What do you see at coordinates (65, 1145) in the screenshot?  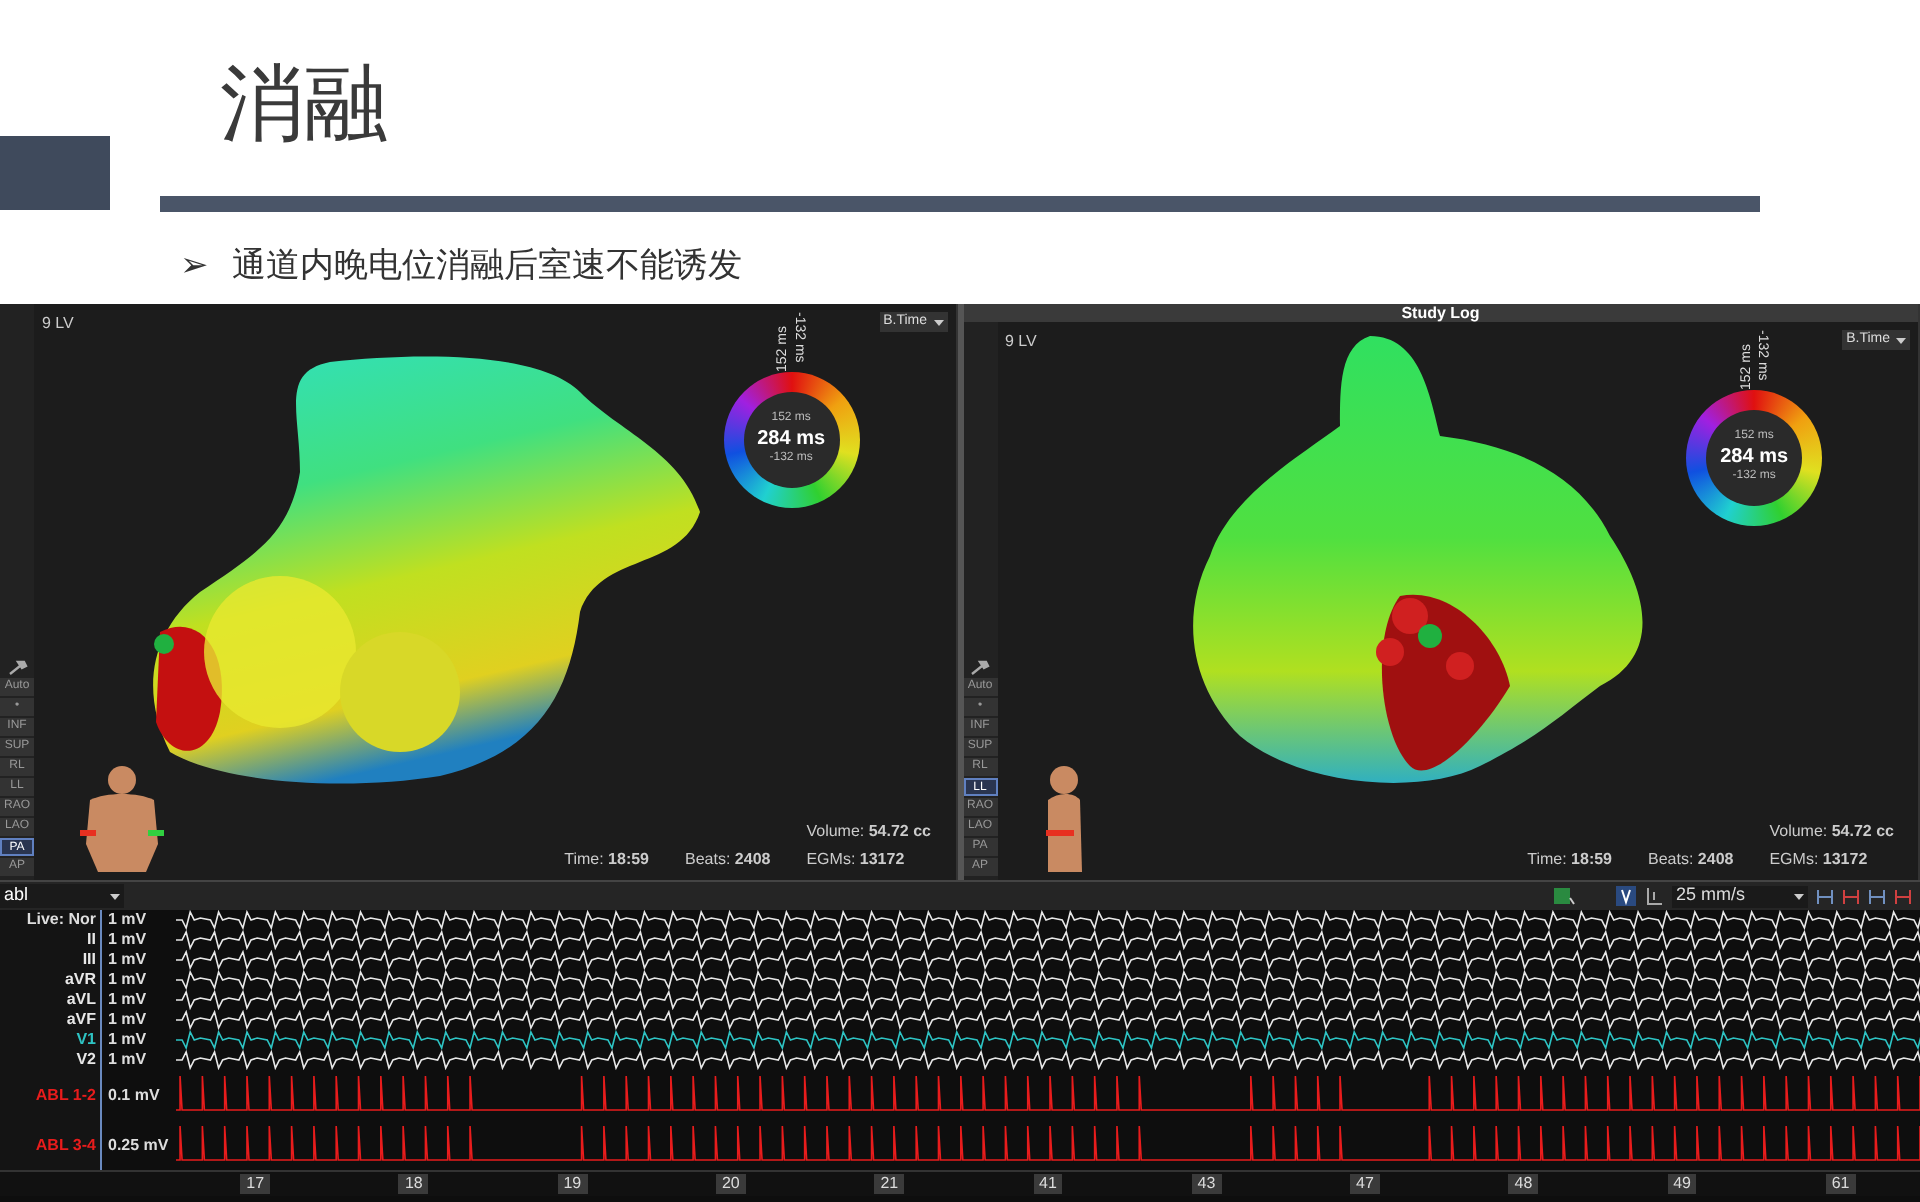 I see `channel-label: ABL 3-4` at bounding box center [65, 1145].